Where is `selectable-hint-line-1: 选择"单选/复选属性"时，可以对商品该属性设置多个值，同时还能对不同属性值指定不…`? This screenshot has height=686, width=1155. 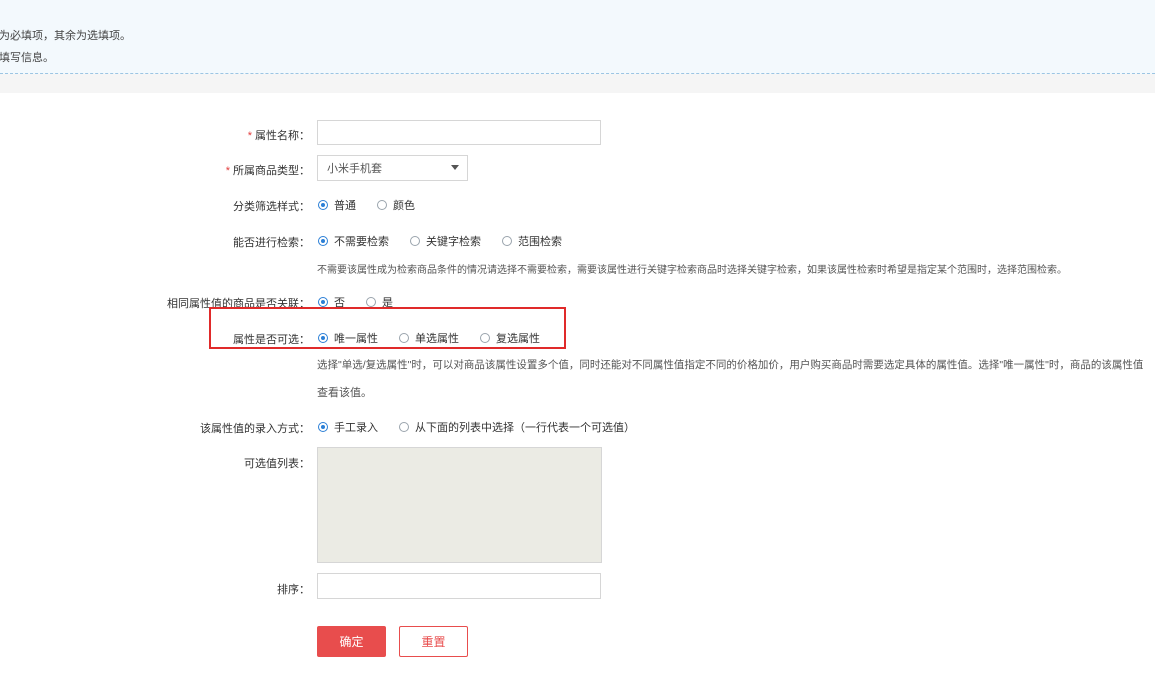
selectable-hint-line-1: 选择"单选/复选属性"时，可以对商品该属性设置多个值，同时还能对不同属性值指定不… is located at coordinates (730, 365).